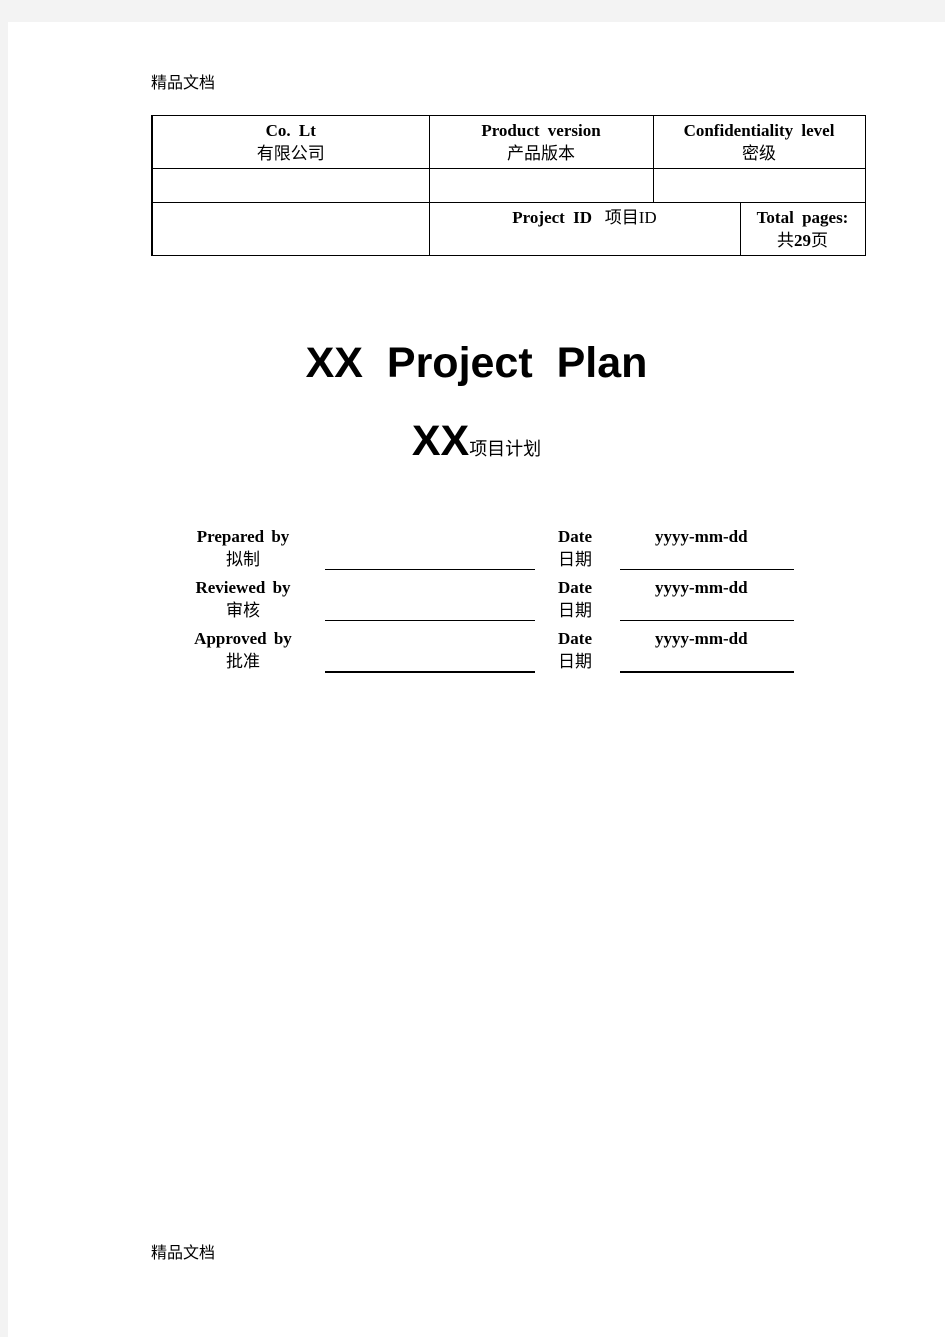  I want to click on header-watermark: 精品文档, so click(183, 82).